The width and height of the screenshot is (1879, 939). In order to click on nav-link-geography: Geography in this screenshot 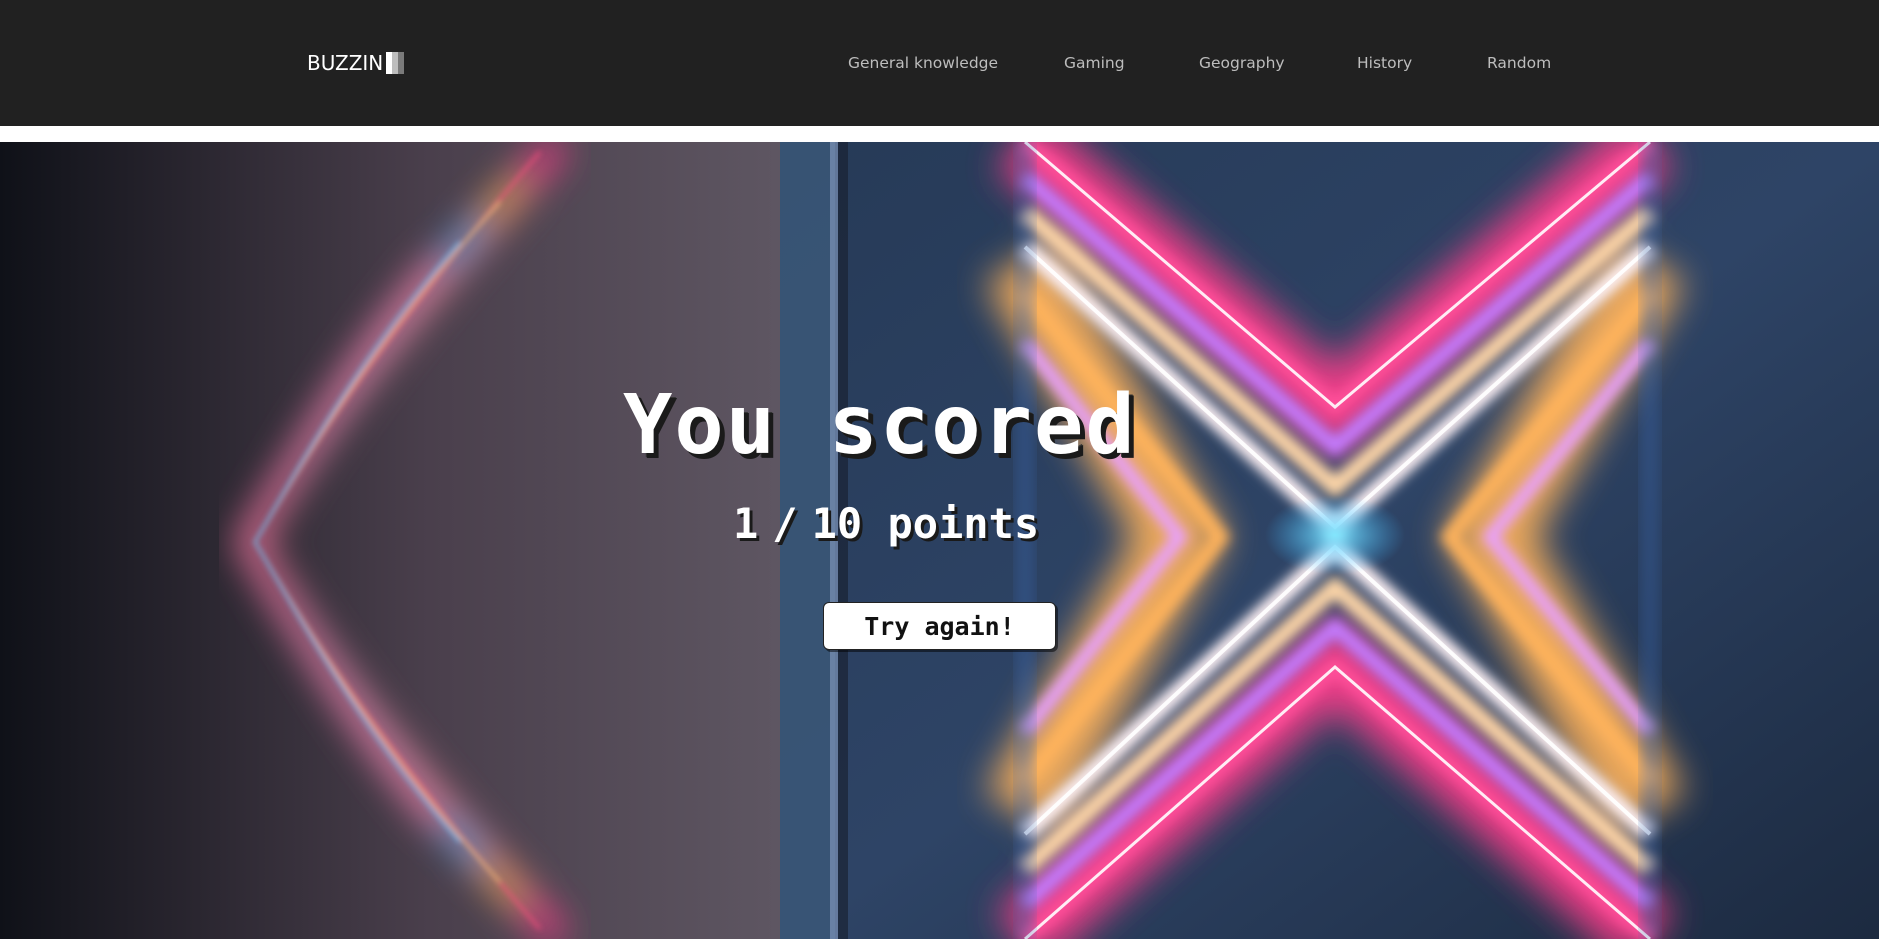, I will do `click(1242, 63)`.